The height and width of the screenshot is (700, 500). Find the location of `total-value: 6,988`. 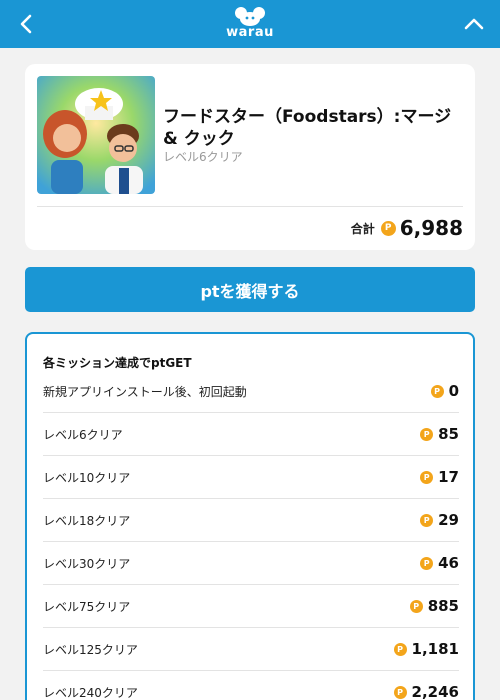

total-value: 6,988 is located at coordinates (431, 228).